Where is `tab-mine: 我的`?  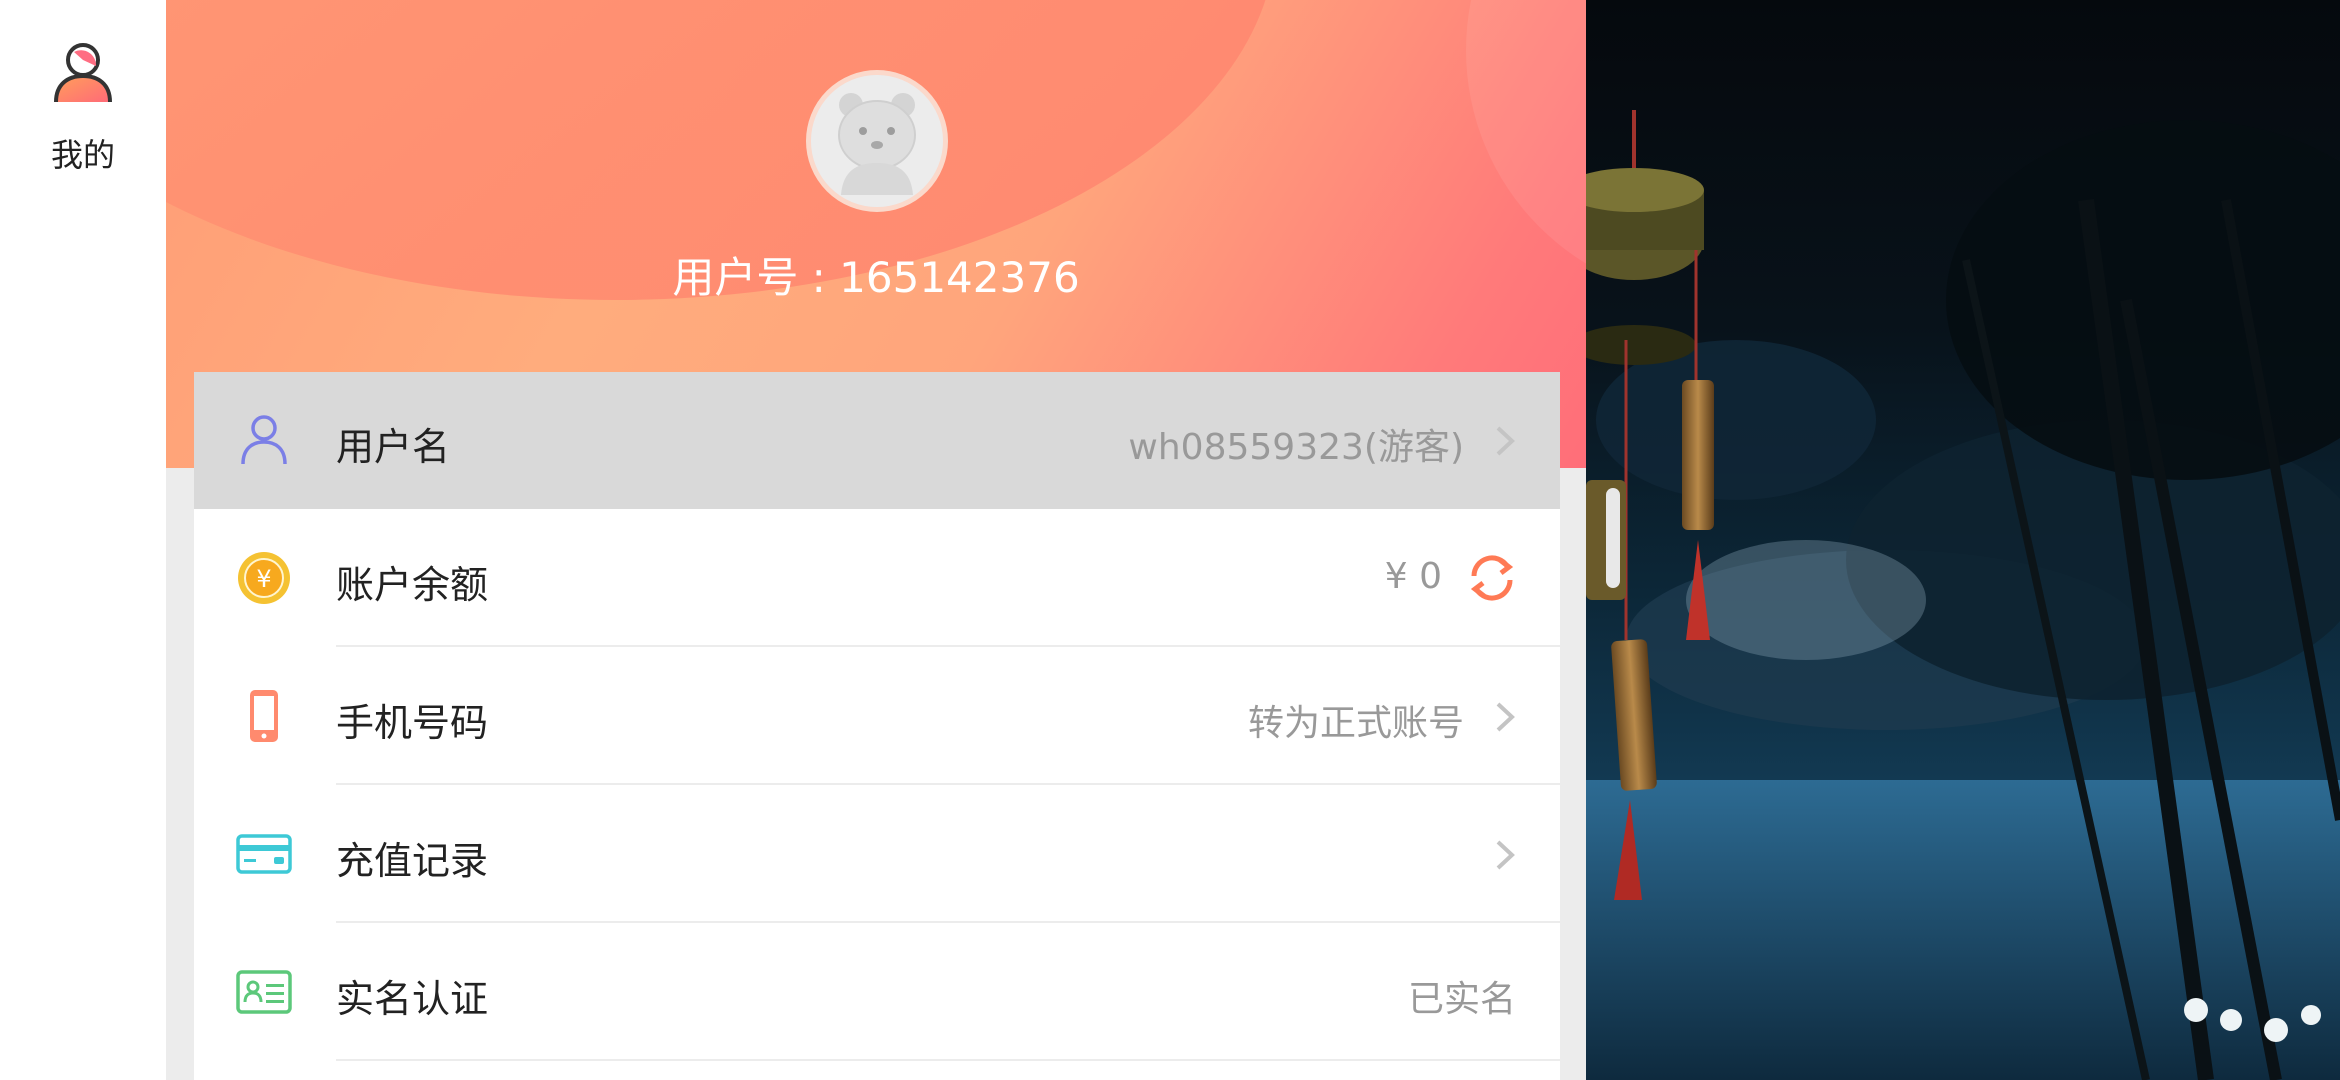
tab-mine: 我的 is located at coordinates (83, 105).